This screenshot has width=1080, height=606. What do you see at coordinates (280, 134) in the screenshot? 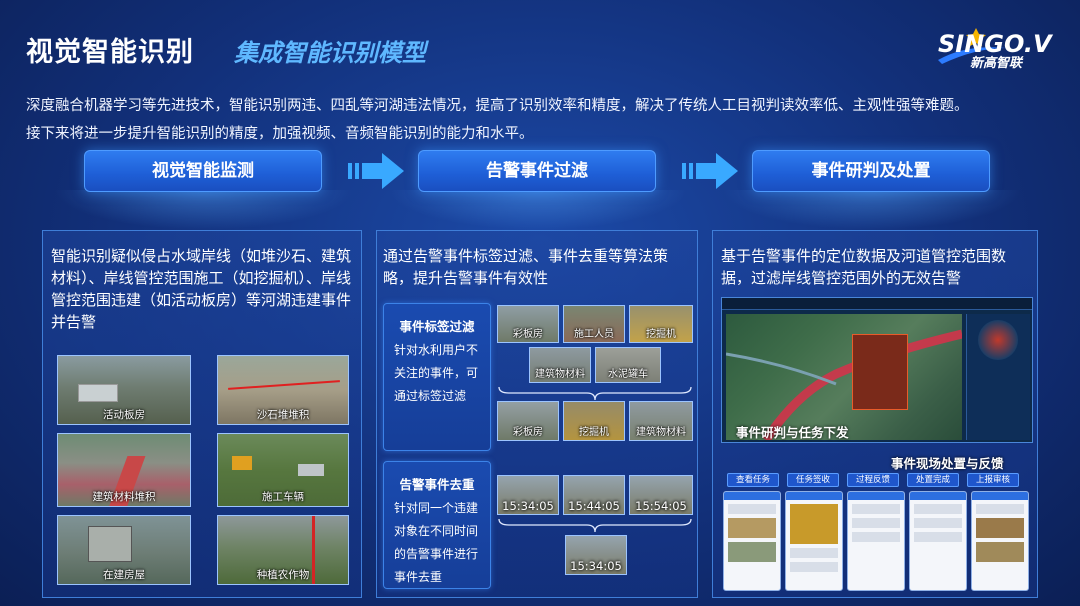
I see `intro-line-2: 接下来将进一步提升智能识别的精度，加强视频、音频智能识别的能力和水平。` at bounding box center [280, 134].